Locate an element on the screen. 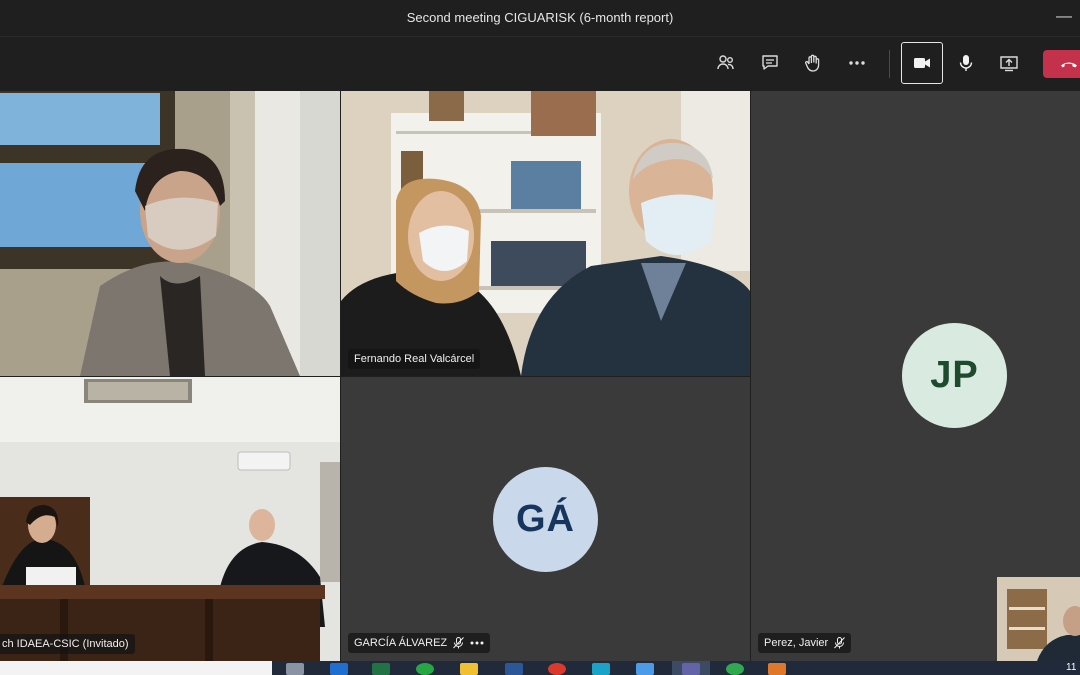  people-icon is located at coordinates (725, 62).